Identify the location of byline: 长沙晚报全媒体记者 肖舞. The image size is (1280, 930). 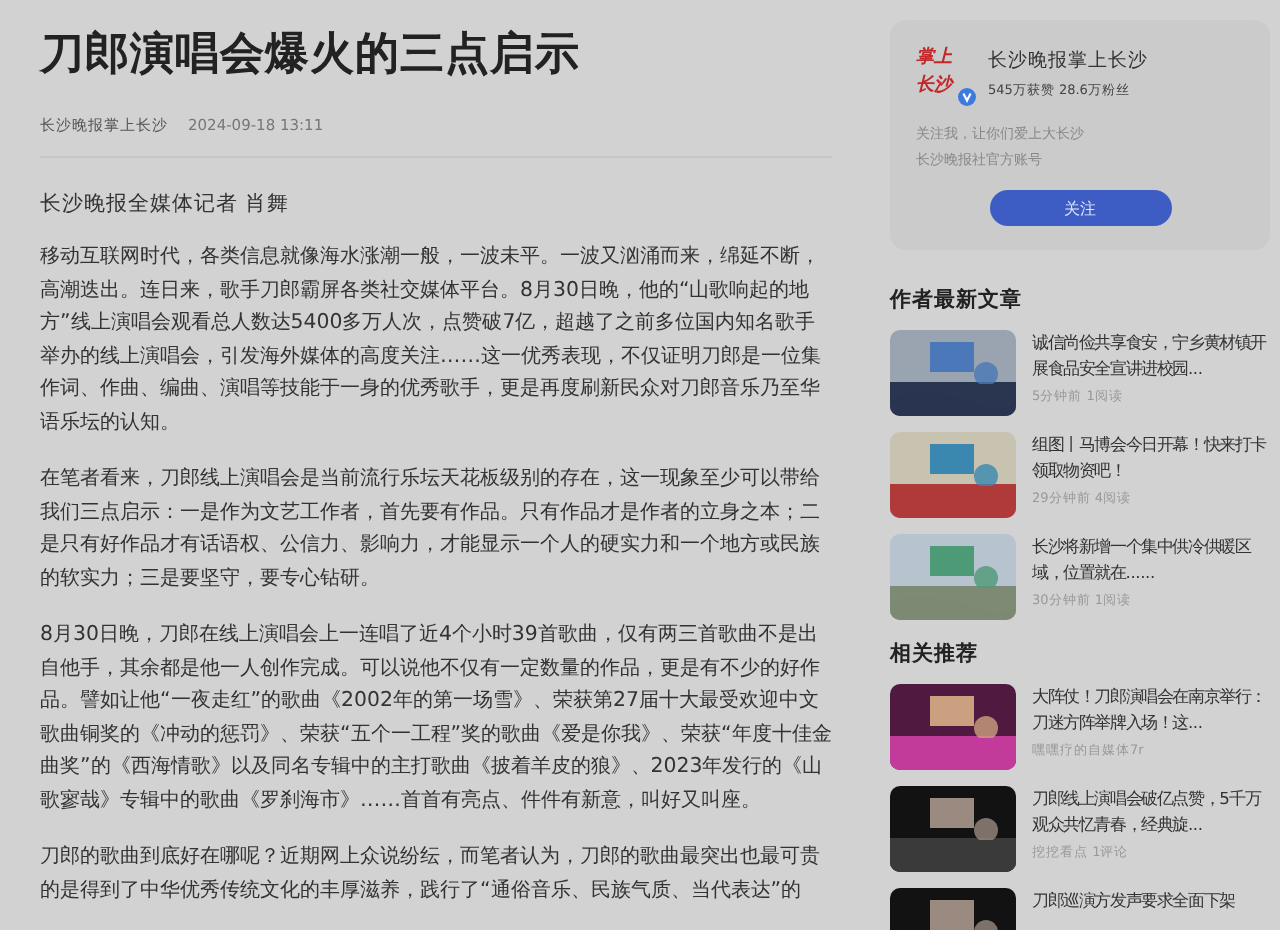
(165, 204).